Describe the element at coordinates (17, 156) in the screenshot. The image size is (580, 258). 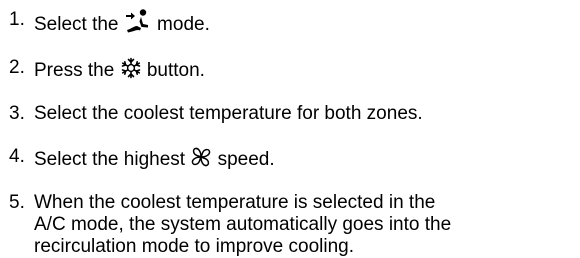
I see `step-number: 4.` at that location.